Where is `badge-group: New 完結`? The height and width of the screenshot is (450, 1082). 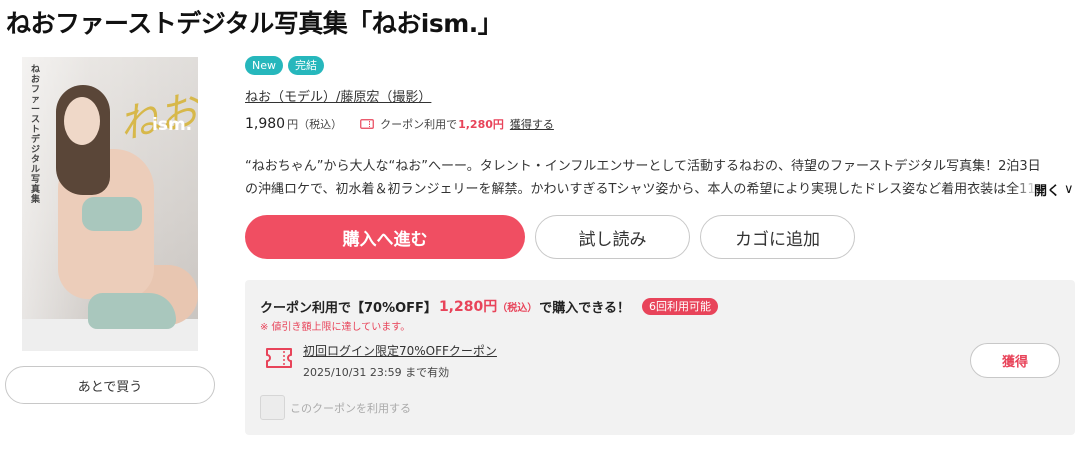
badge-group: New 完結 is located at coordinates (284, 65).